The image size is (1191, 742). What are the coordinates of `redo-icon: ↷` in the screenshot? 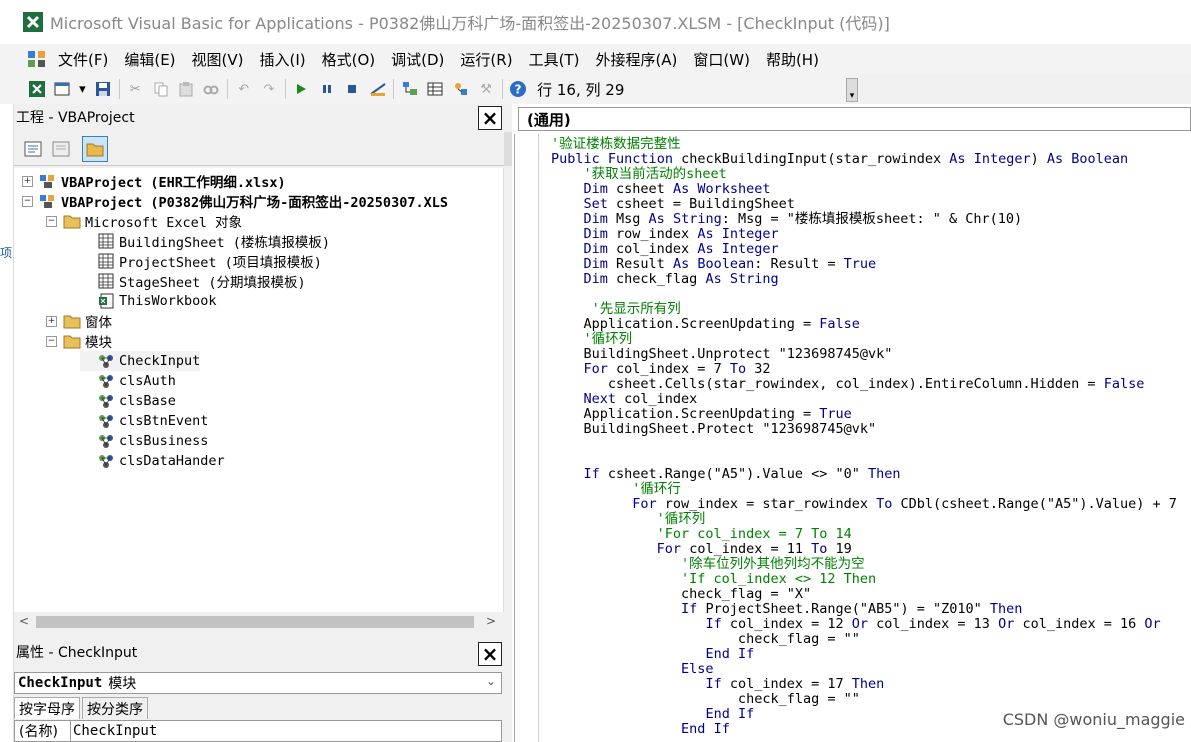 It's located at (269, 89).